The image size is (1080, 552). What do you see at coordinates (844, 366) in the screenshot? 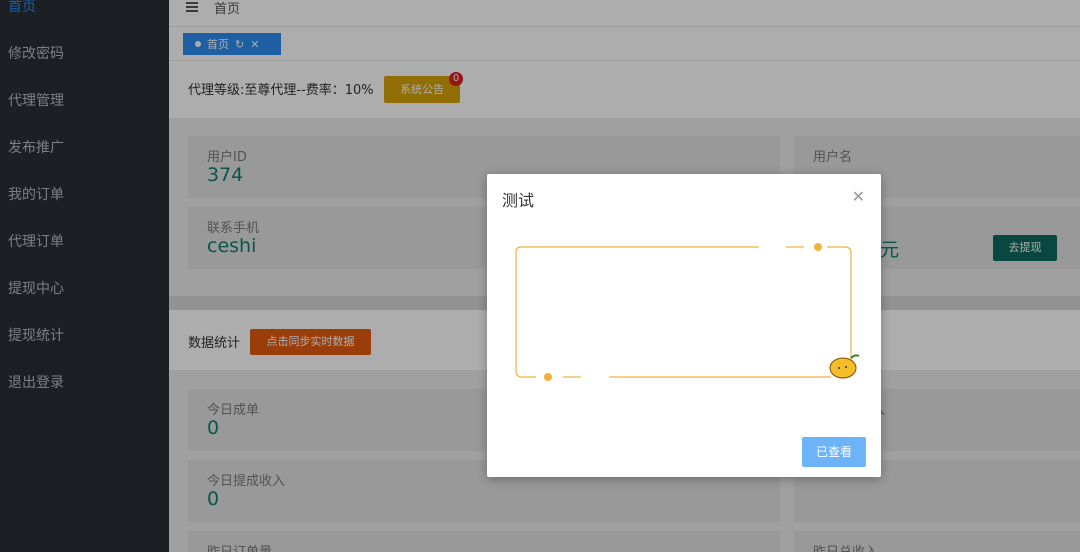
I see `mango-icon` at bounding box center [844, 366].